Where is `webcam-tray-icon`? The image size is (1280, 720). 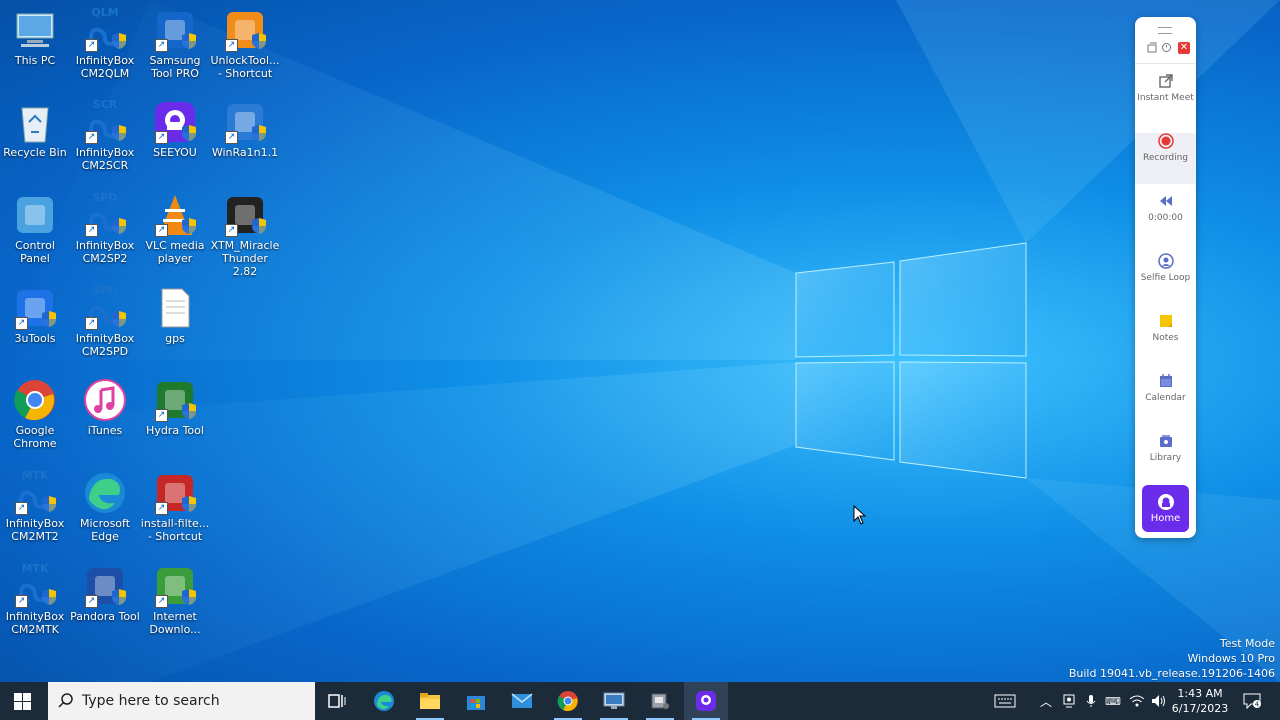 webcam-tray-icon is located at coordinates (1069, 701).